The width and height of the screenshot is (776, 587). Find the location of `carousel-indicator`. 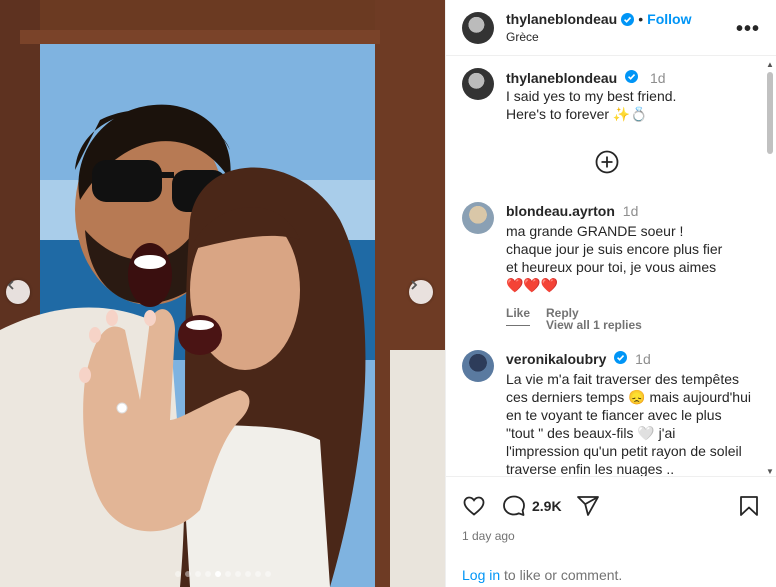

carousel-indicator is located at coordinates (222, 574).